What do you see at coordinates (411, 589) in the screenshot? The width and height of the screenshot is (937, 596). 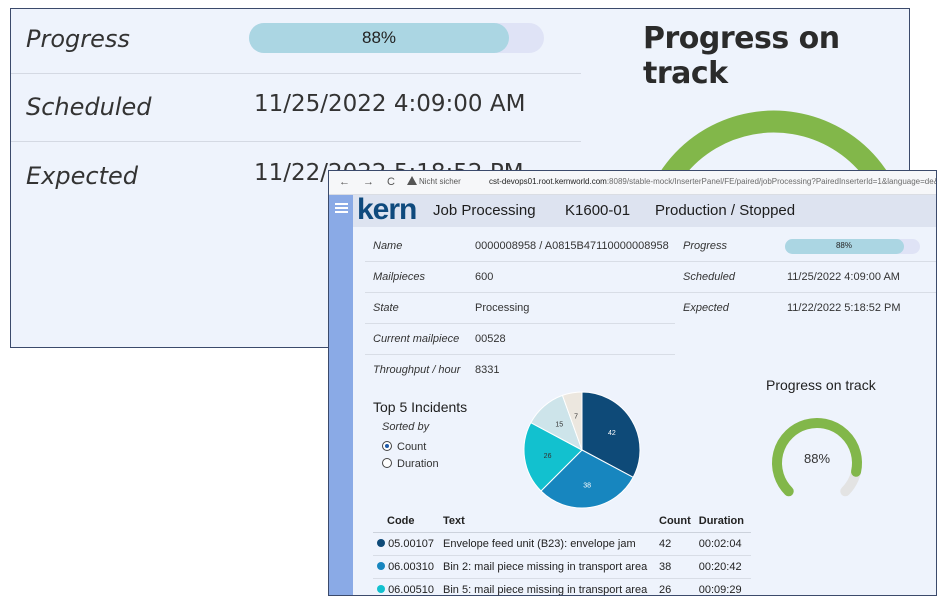 I see `incident-code: 06.00510` at bounding box center [411, 589].